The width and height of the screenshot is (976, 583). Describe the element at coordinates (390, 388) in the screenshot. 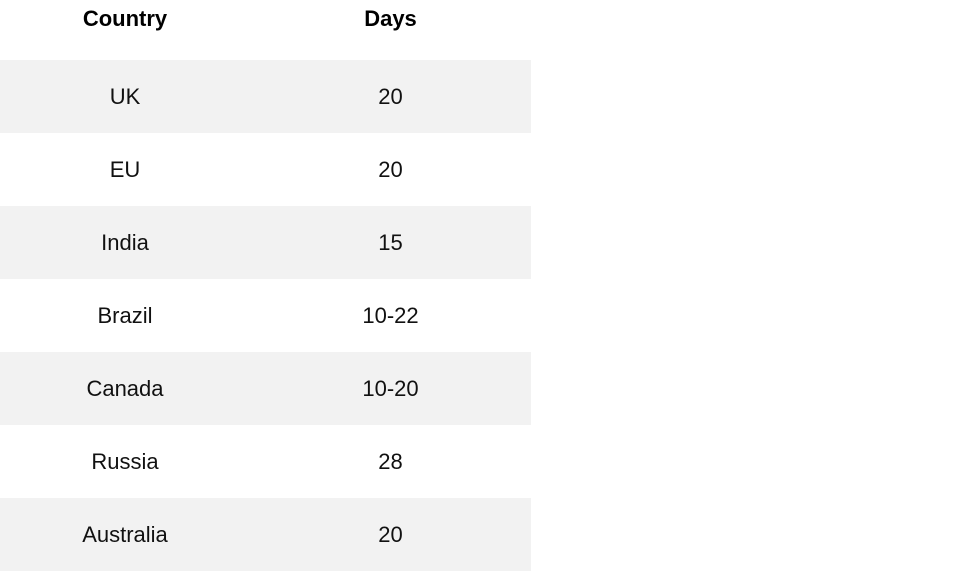

I see `days-cell: 10-20` at that location.